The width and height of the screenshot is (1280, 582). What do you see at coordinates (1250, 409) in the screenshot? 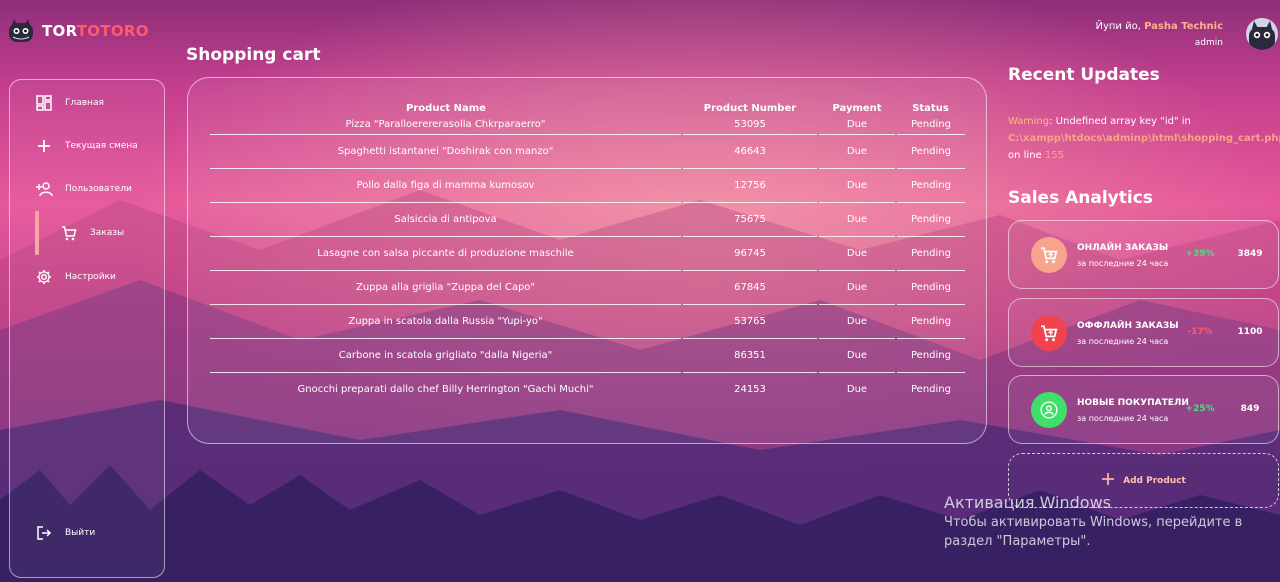
I see `sales-card-value: 849` at bounding box center [1250, 409].